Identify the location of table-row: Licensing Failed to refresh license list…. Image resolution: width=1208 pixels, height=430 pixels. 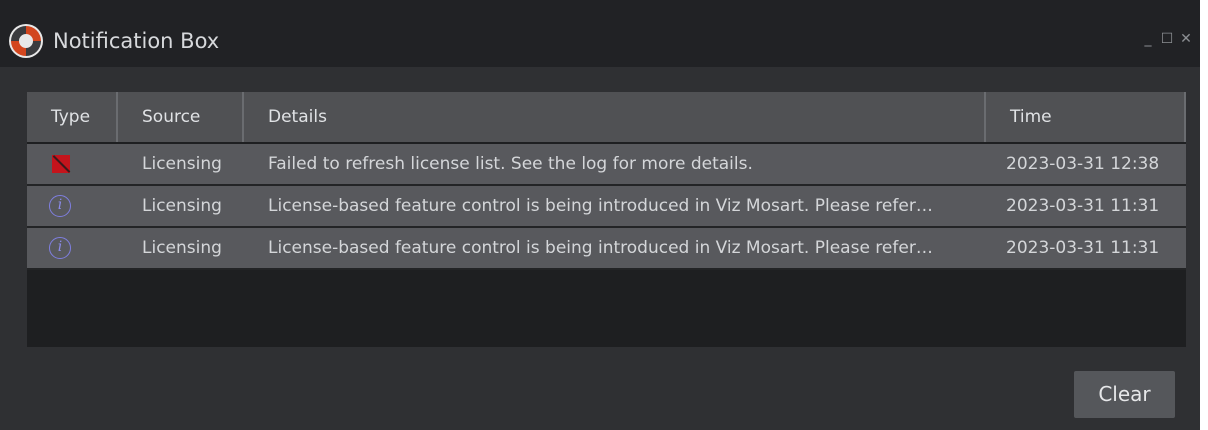
(606, 165).